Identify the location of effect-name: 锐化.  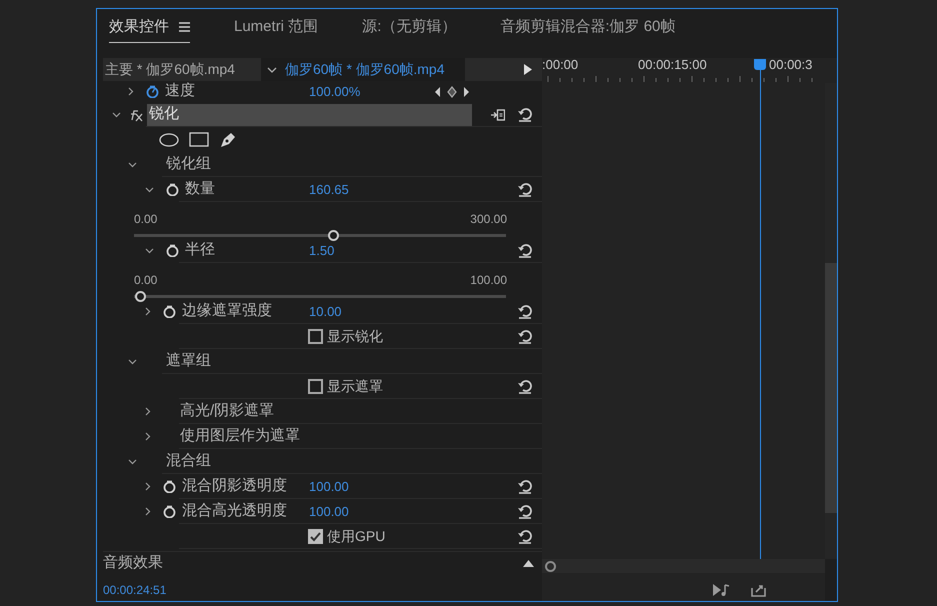
(309, 115).